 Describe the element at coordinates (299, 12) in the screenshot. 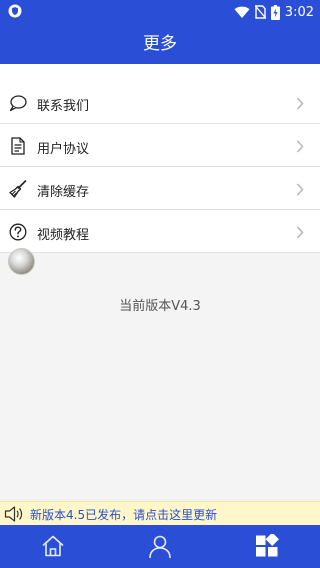

I see `status-time: 3:02` at that location.